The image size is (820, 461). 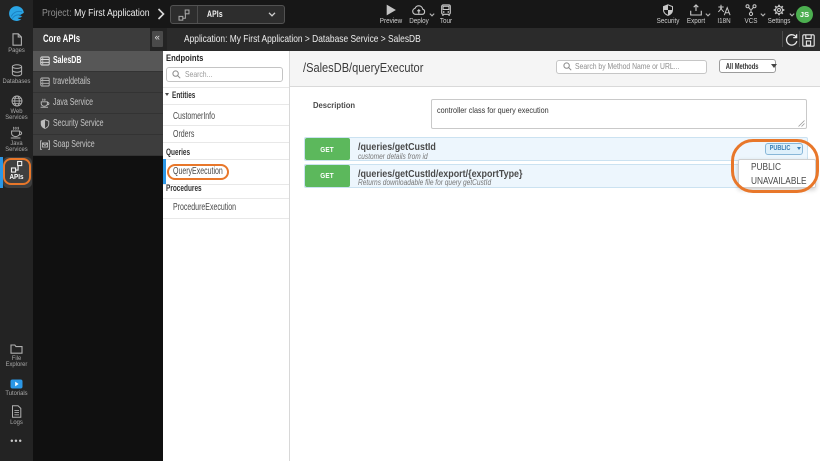 I want to click on core-apis-item-label: Java Service, so click(x=73, y=102).